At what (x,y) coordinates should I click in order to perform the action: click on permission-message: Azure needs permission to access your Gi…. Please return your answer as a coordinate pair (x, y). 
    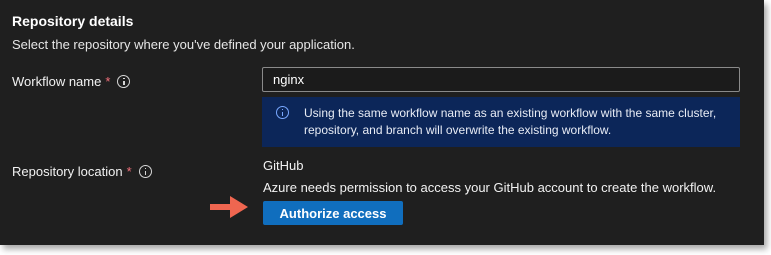
    Looking at the image, I should click on (490, 187).